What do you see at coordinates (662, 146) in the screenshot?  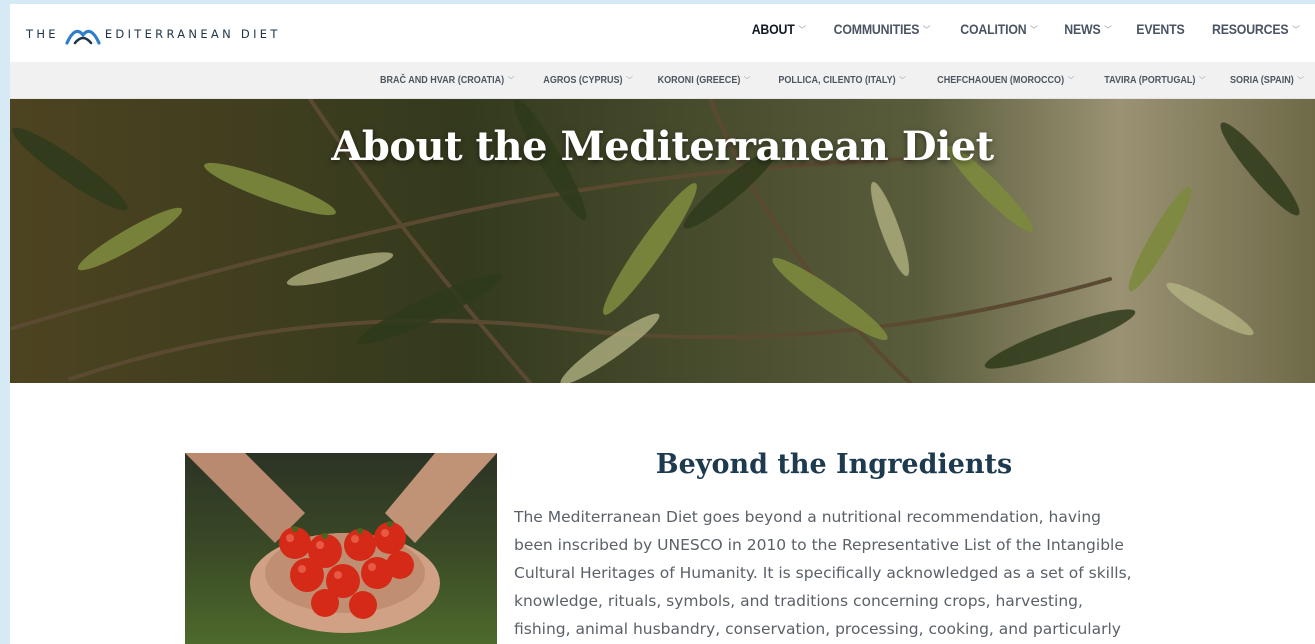 I see `hero-title: About the Mediterranean Diet` at bounding box center [662, 146].